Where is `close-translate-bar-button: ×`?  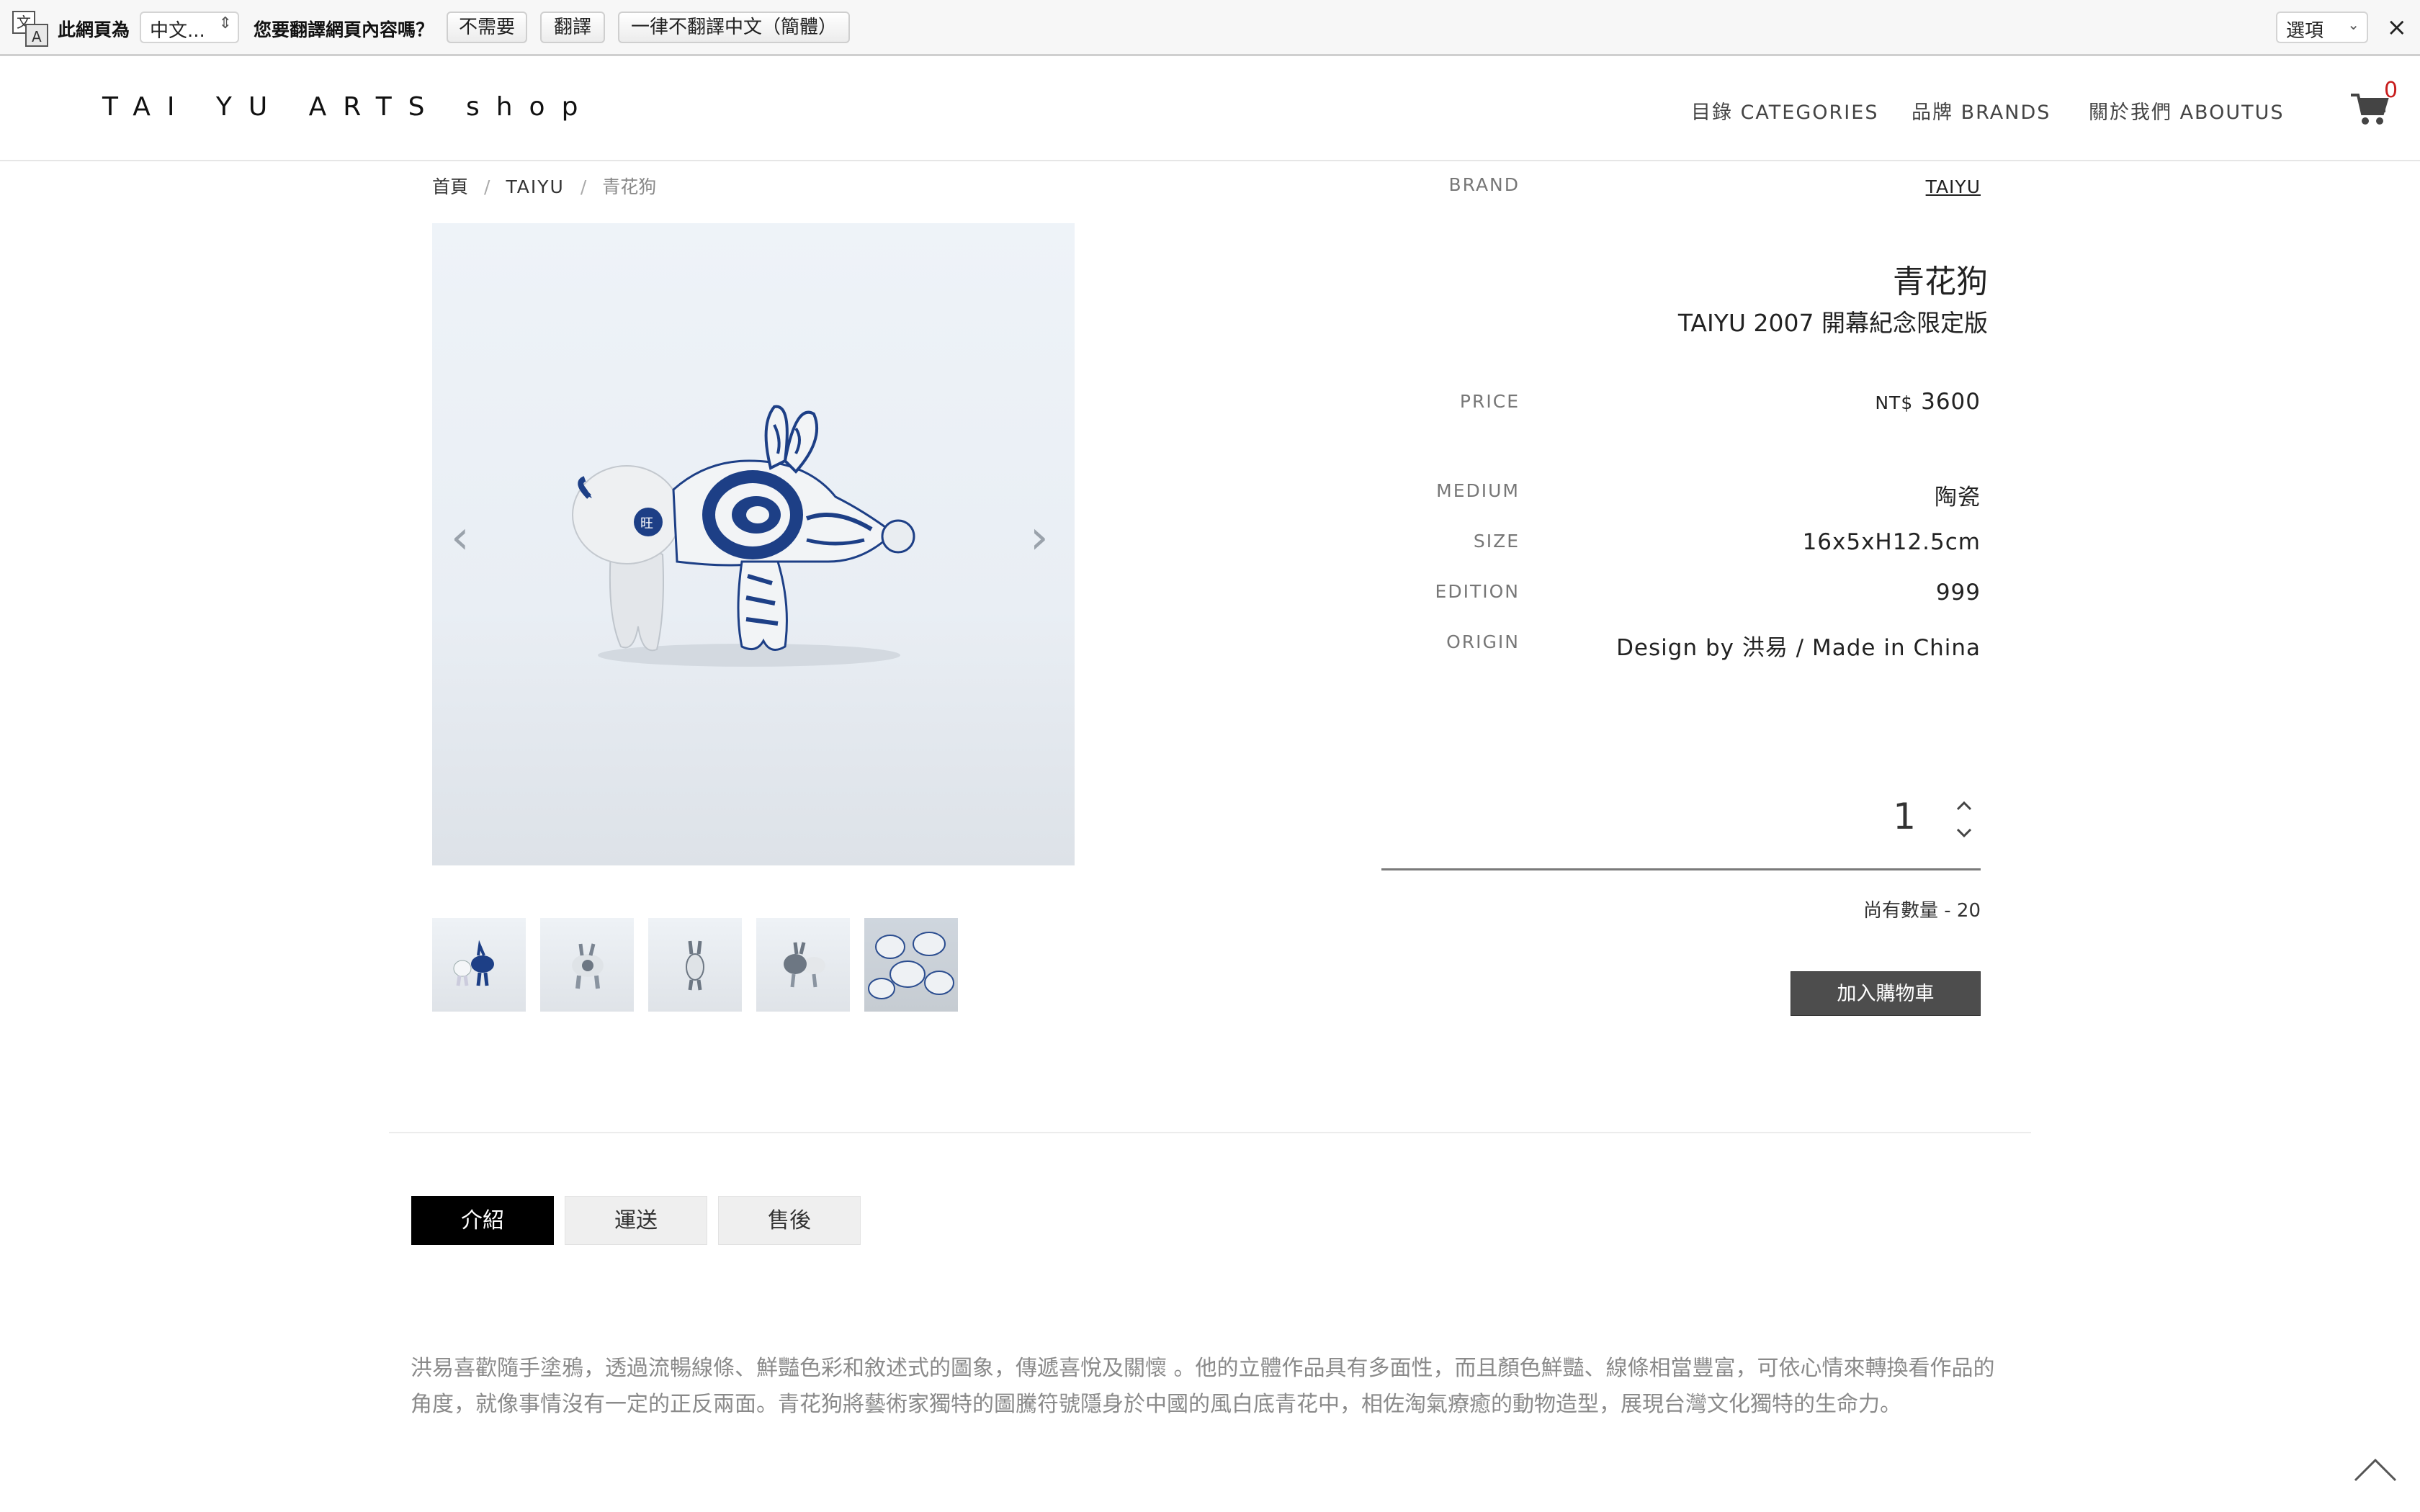 close-translate-bar-button: × is located at coordinates (2397, 27).